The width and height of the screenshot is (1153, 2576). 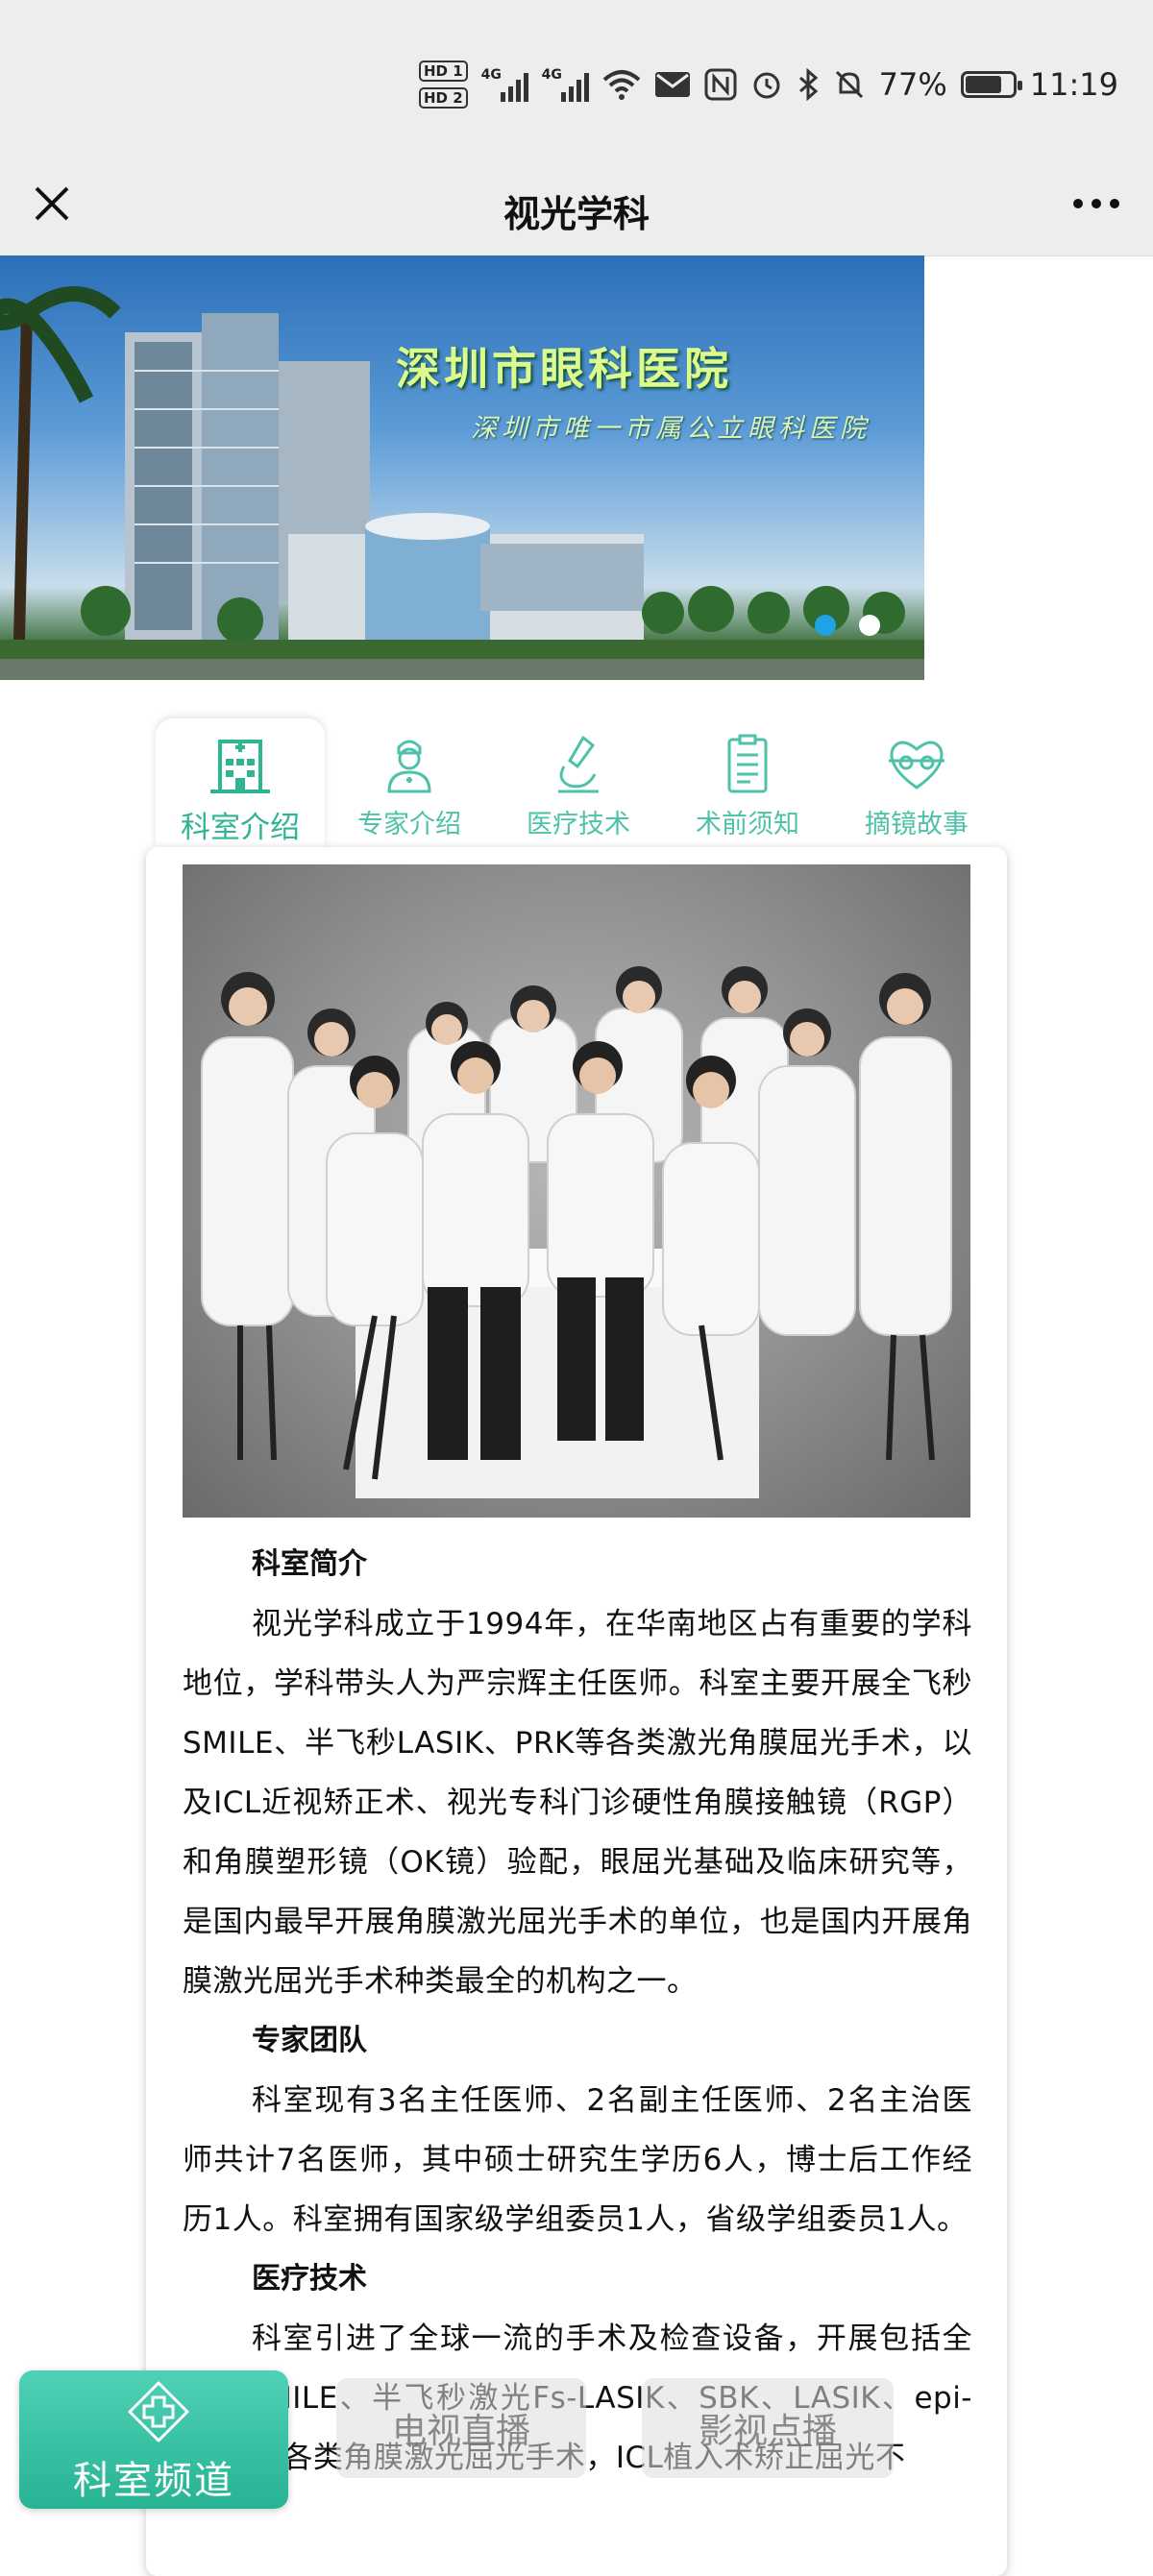 I want to click on hd2-badge: HD 2, so click(x=443, y=98).